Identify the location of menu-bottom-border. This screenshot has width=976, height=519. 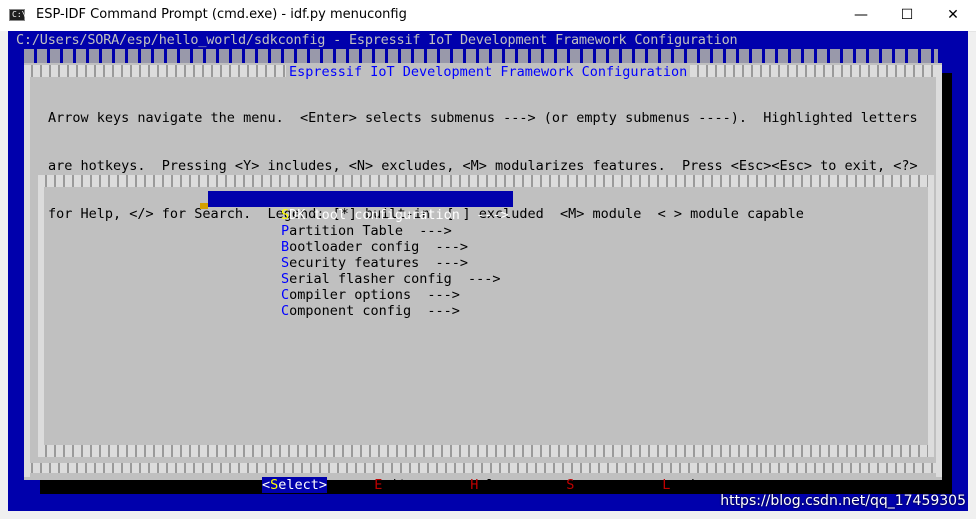
(486, 451).